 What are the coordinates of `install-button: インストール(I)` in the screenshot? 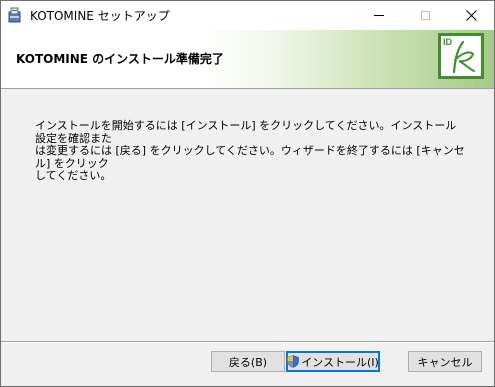 It's located at (333, 361).